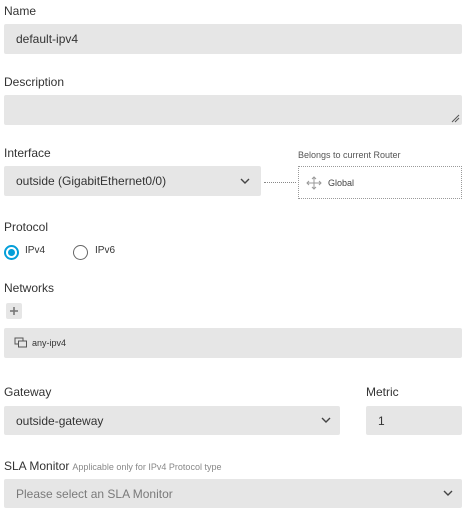 The image size is (466, 513). What do you see at coordinates (414, 420) in the screenshot?
I see `metric-input: 1` at bounding box center [414, 420].